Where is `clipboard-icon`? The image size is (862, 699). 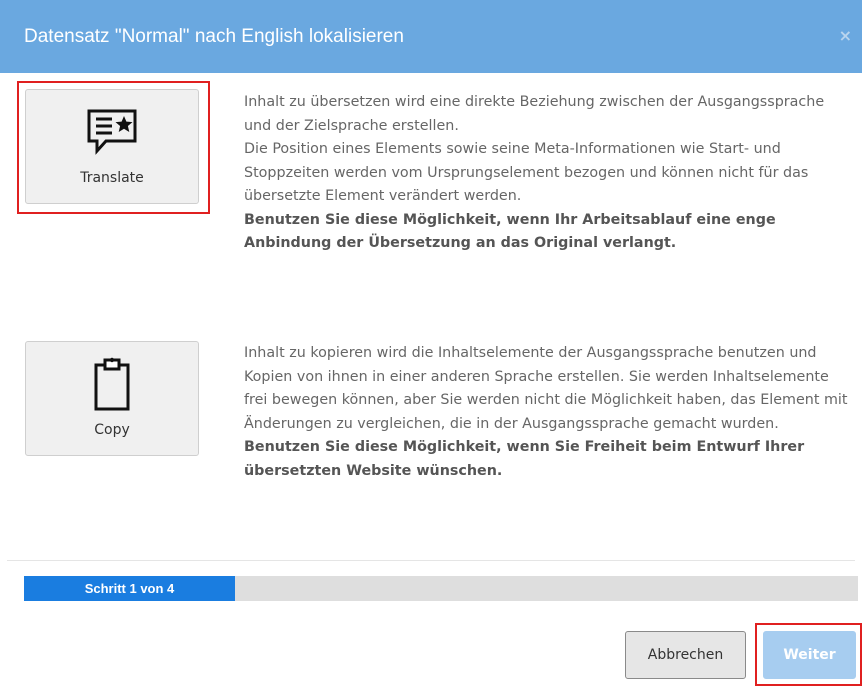
clipboard-icon is located at coordinates (112, 383).